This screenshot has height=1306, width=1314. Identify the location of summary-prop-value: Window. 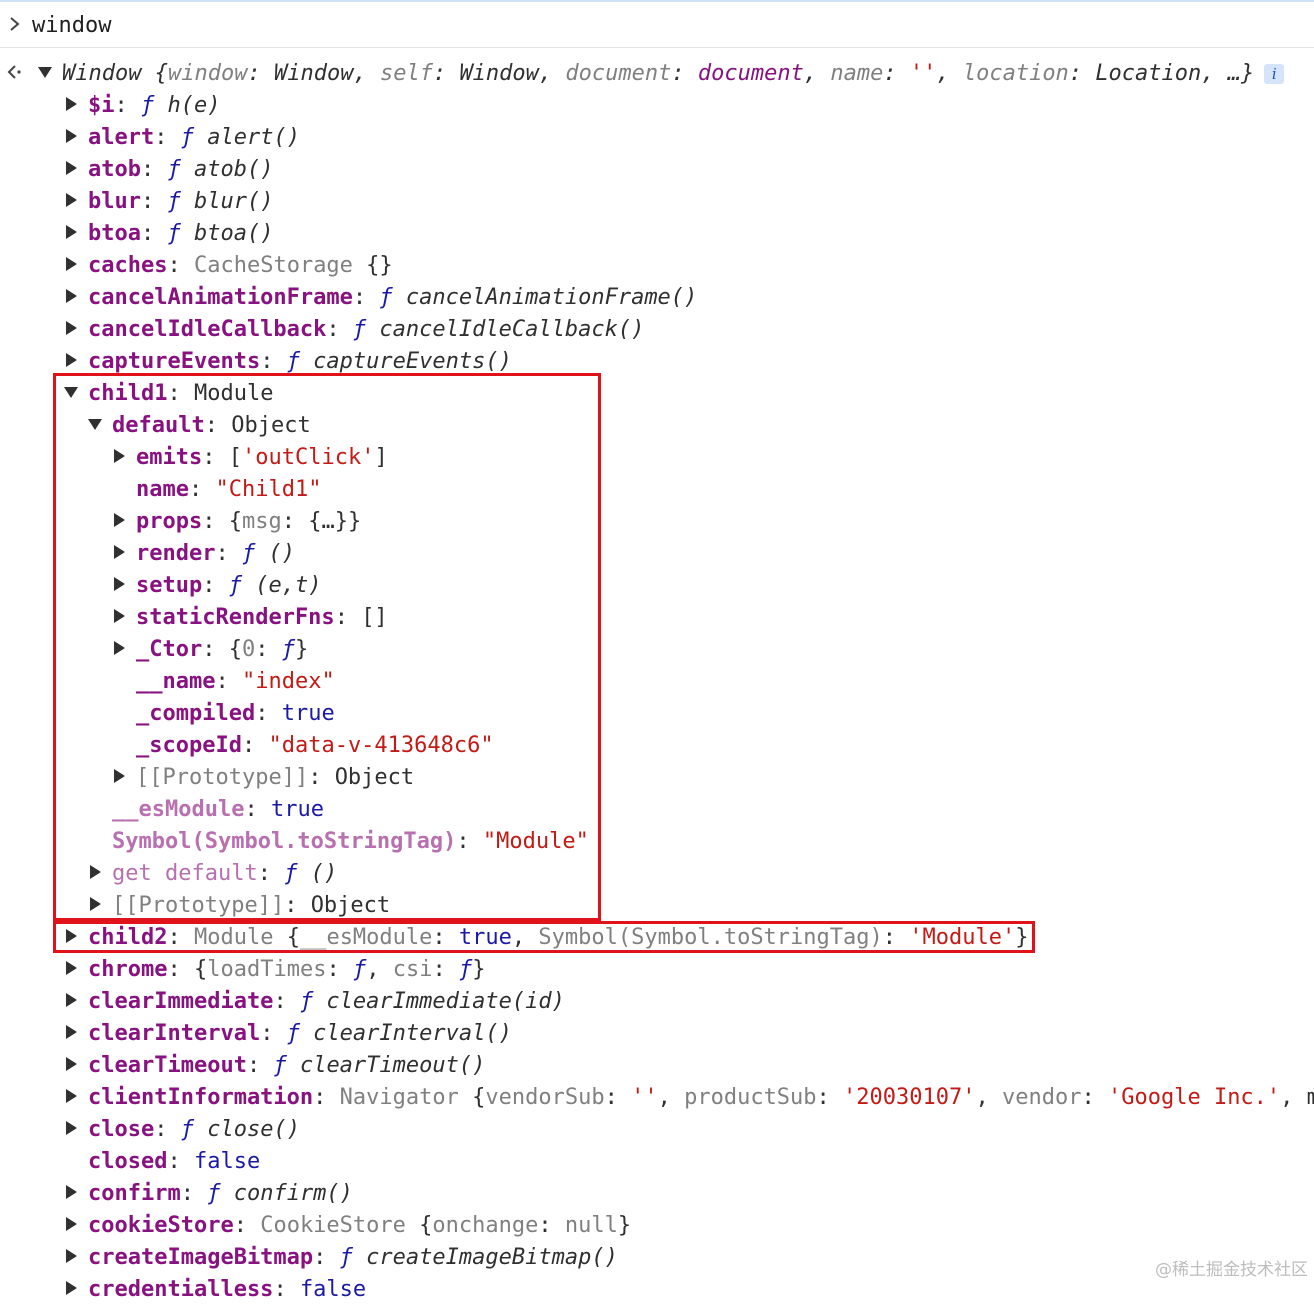
(499, 73).